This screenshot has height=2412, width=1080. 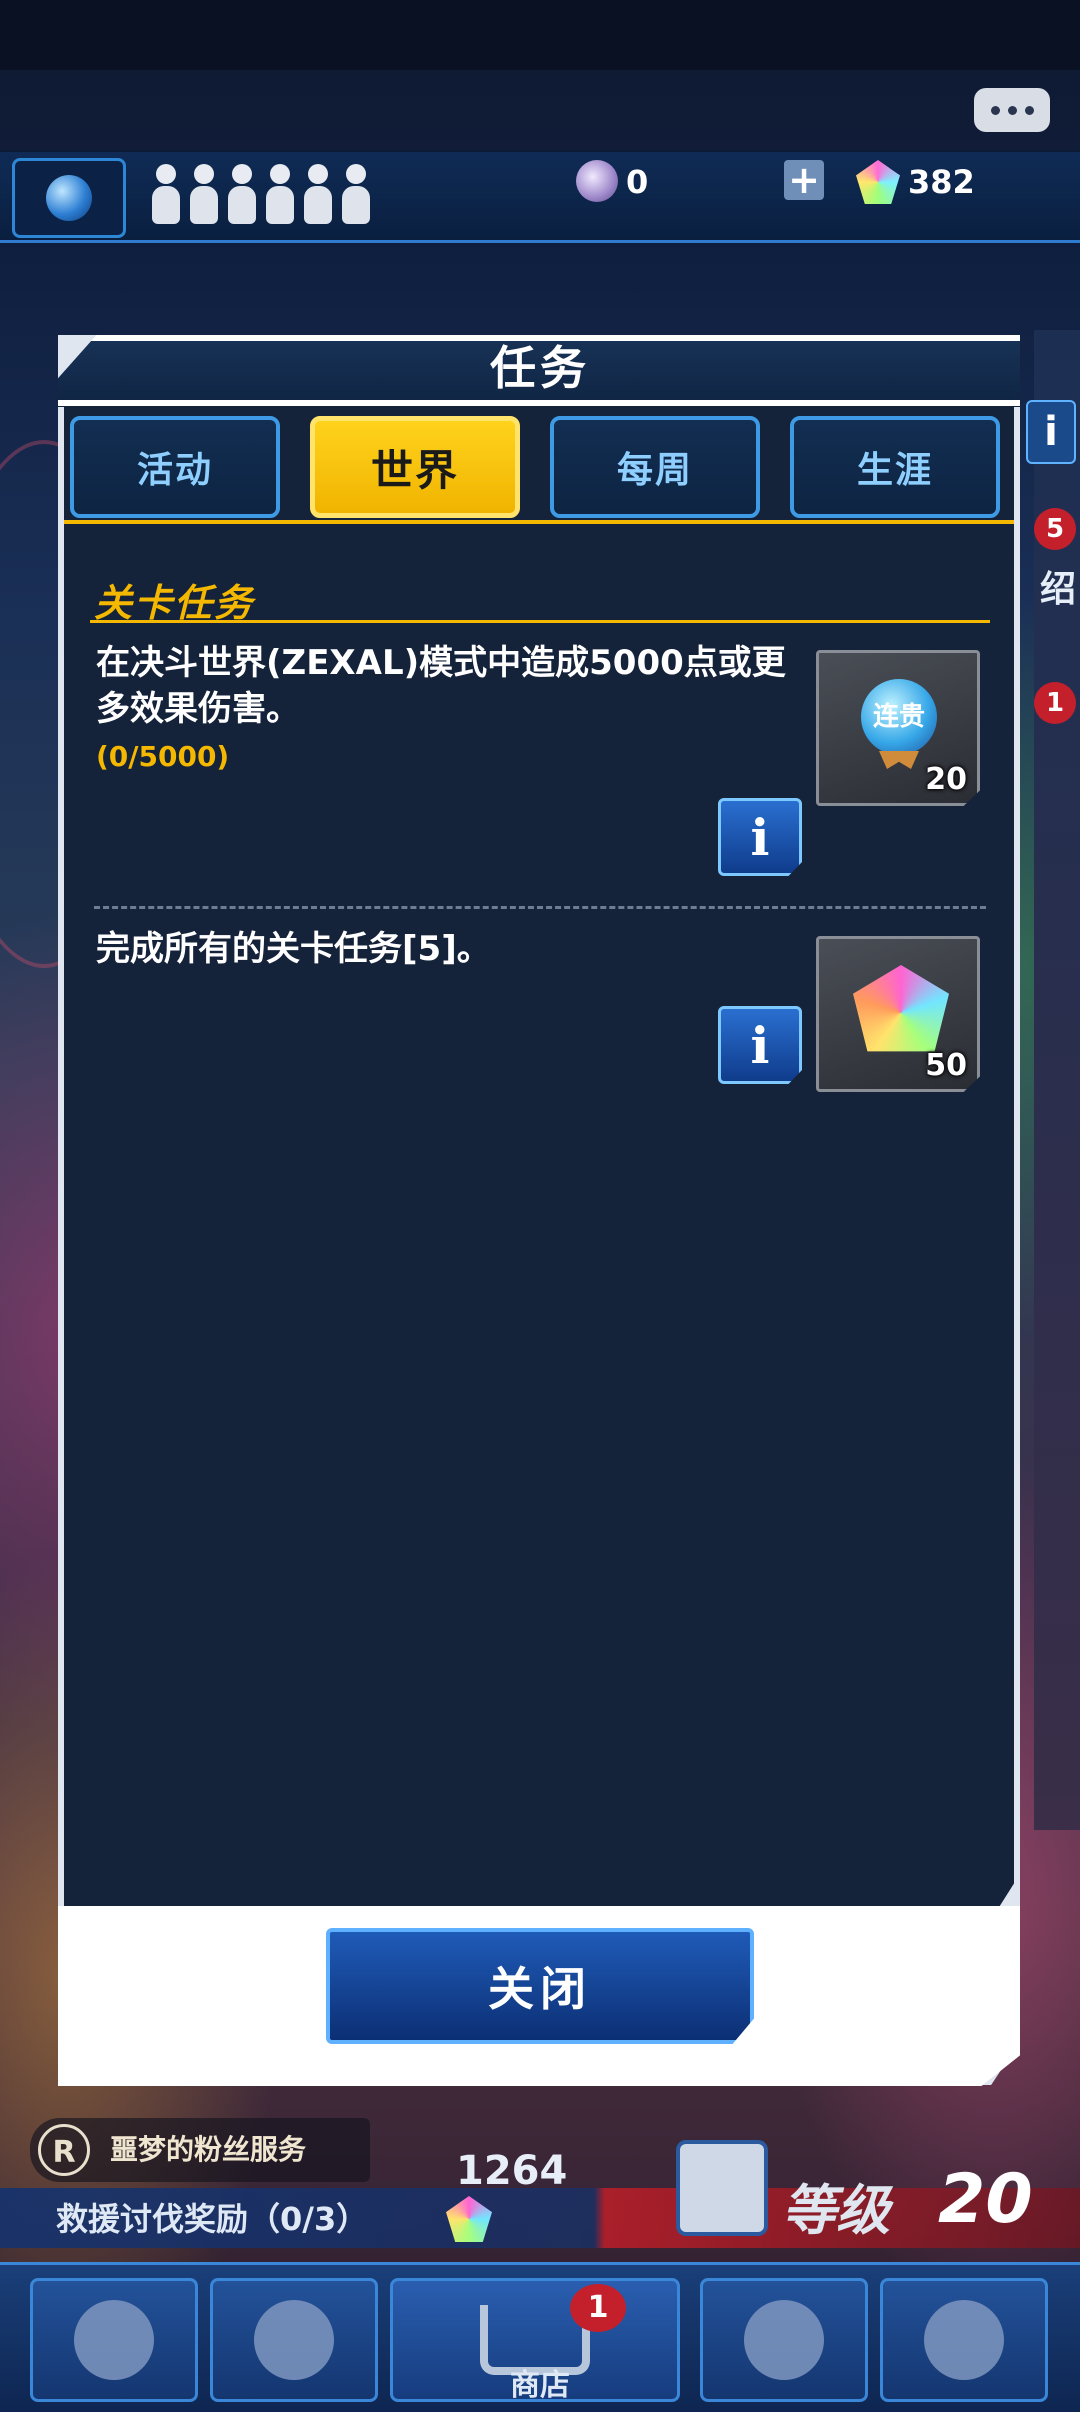 What do you see at coordinates (946, 779) in the screenshot?
I see `reward-count: 20` at bounding box center [946, 779].